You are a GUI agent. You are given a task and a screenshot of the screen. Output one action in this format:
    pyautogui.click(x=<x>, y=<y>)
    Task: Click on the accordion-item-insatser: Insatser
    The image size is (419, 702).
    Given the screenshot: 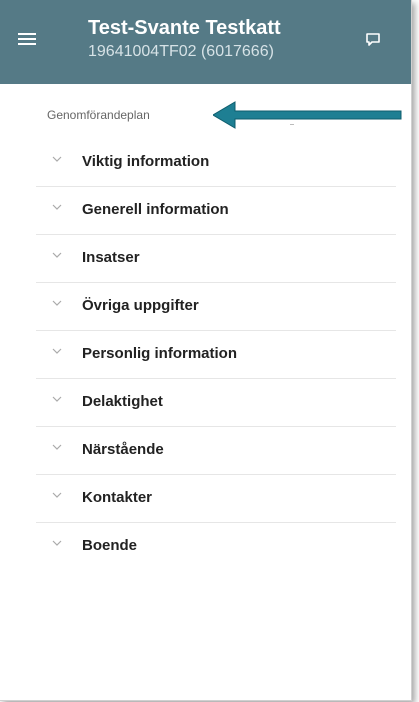 What is the action you would take?
    pyautogui.click(x=216, y=259)
    